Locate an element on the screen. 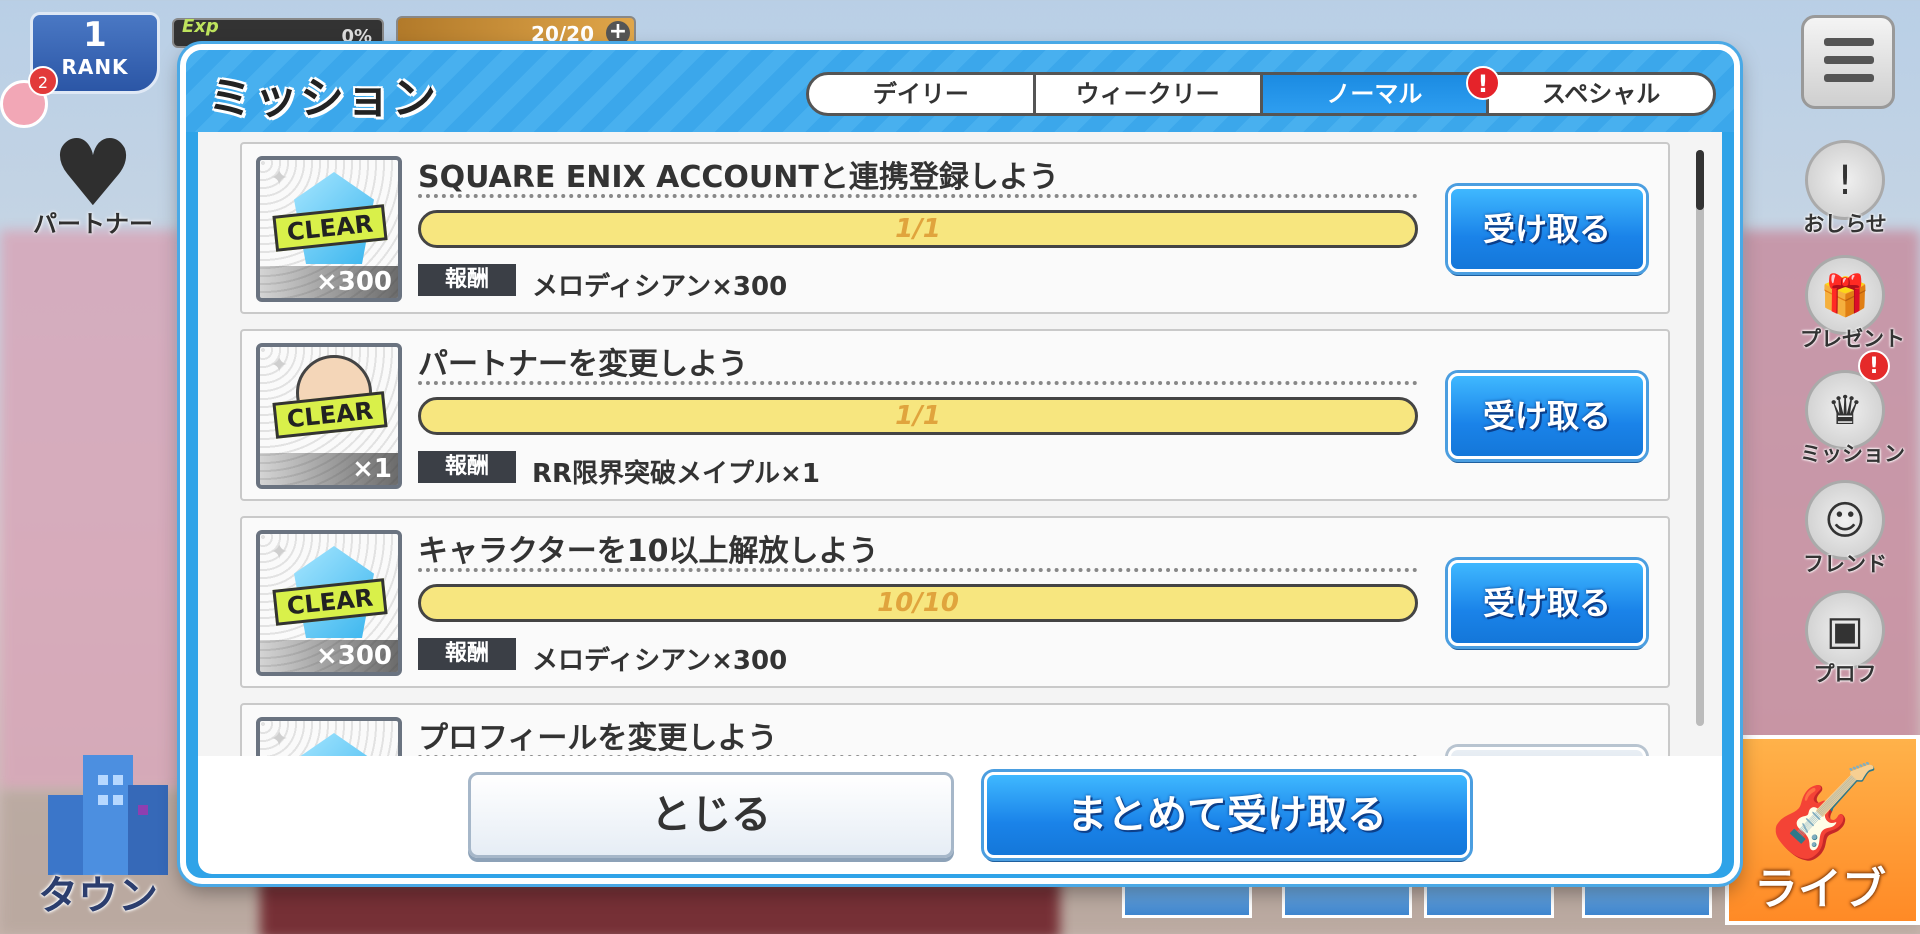 This screenshot has width=1920, height=934. side-item-present-label: プレゼント is located at coordinates (1852, 339).